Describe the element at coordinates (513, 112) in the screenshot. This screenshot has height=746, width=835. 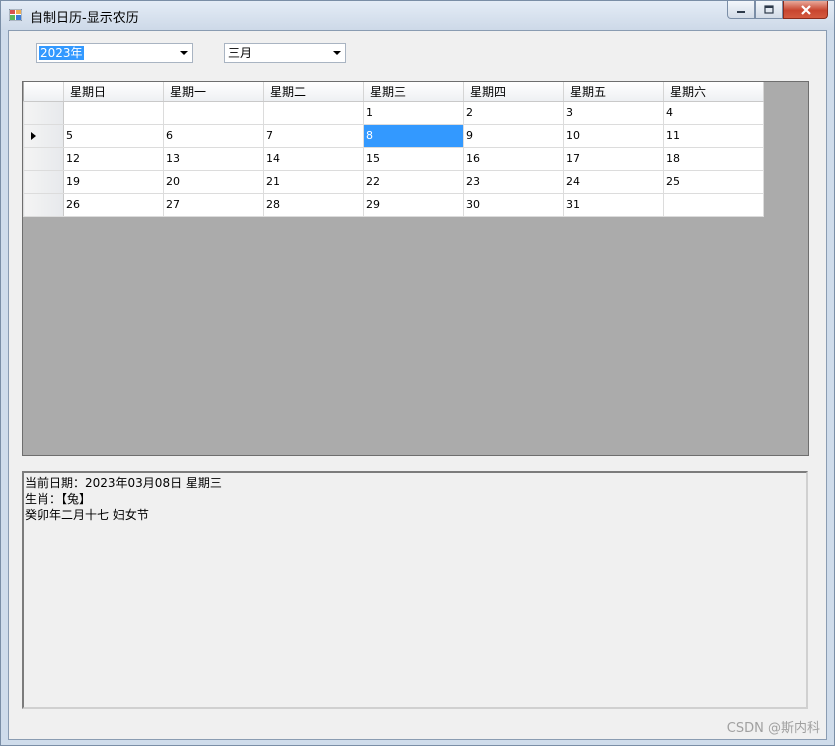
I see `day-cell: 2` at that location.